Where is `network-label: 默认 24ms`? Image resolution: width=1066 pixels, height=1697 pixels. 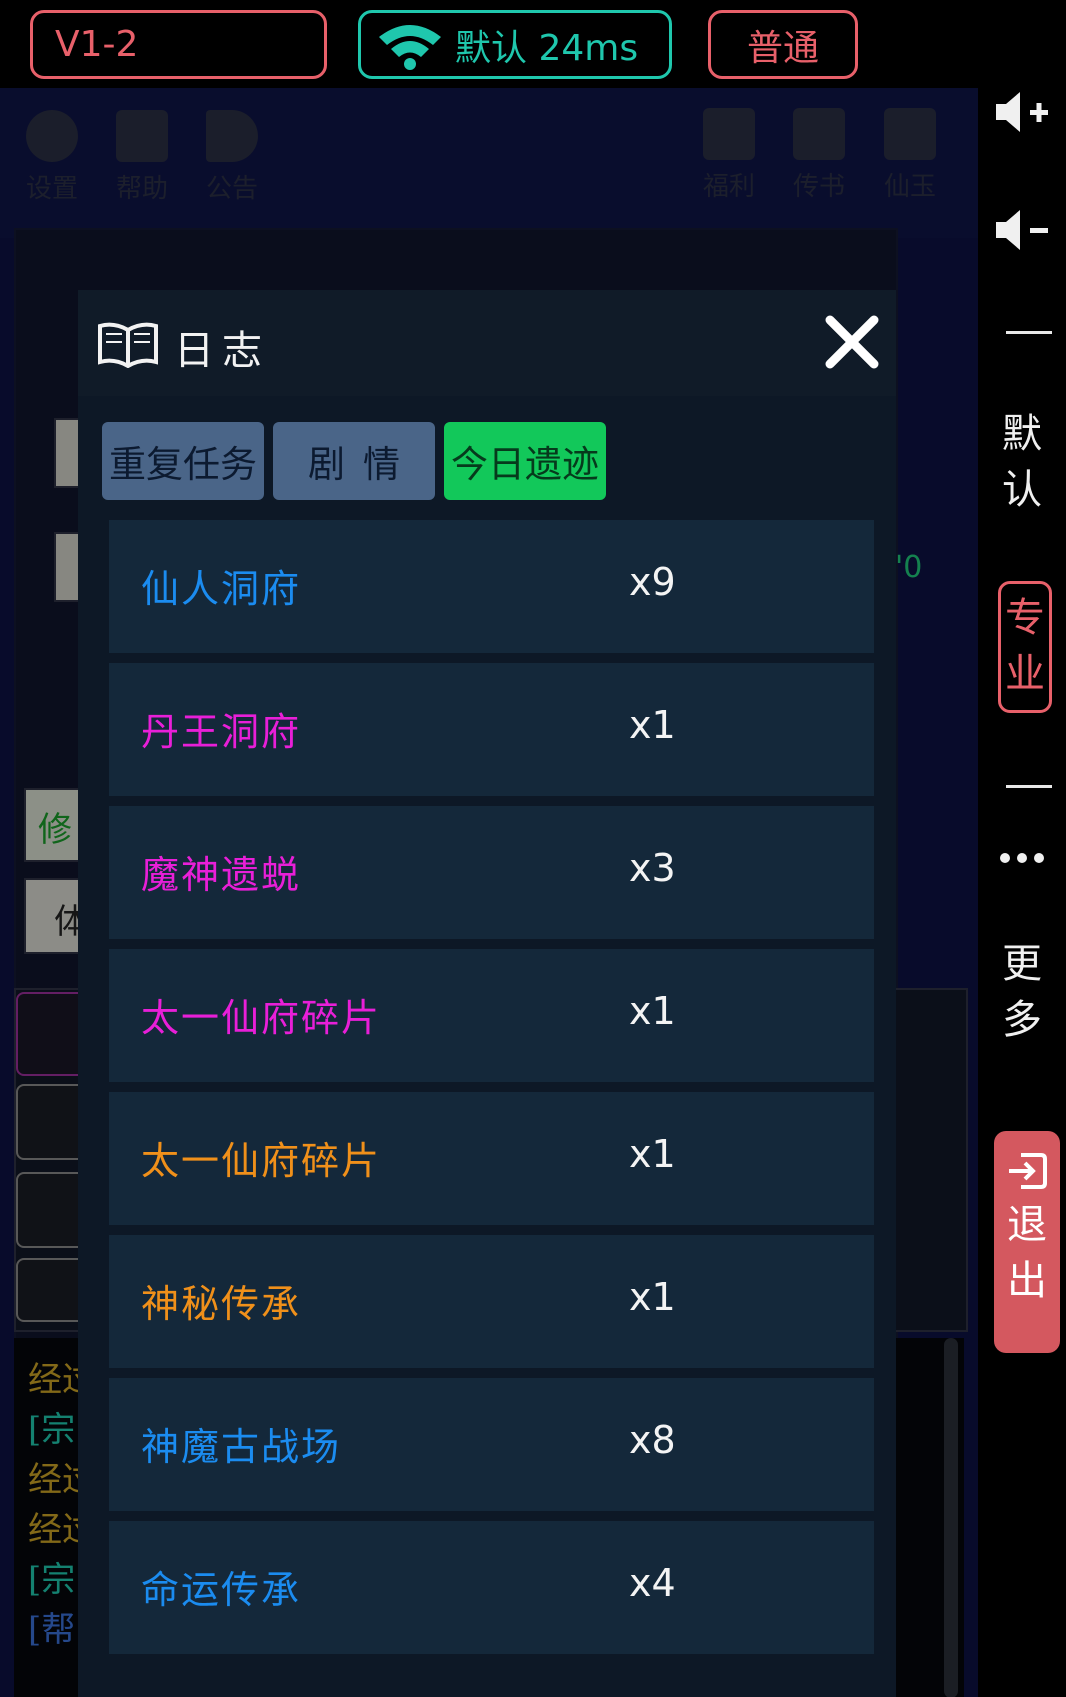
network-label: 默认 24ms is located at coordinates (547, 48).